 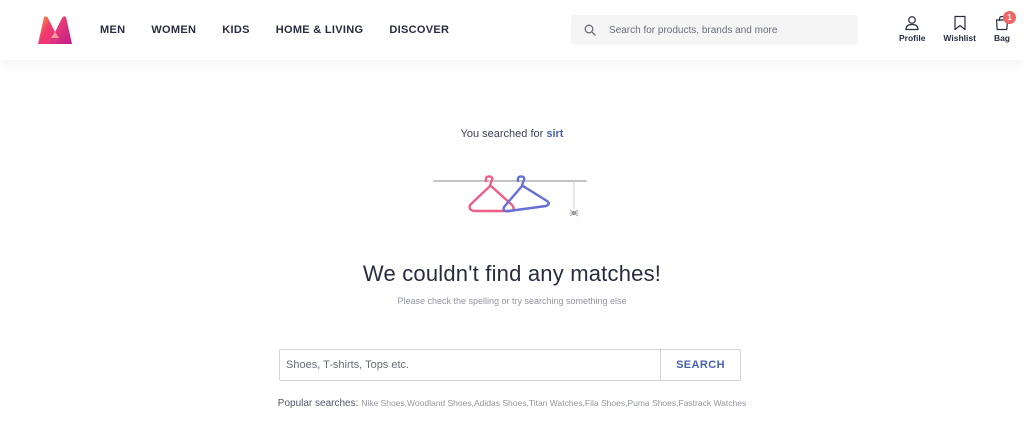 I want to click on wishlist-label: Wishlist, so click(x=959, y=38).